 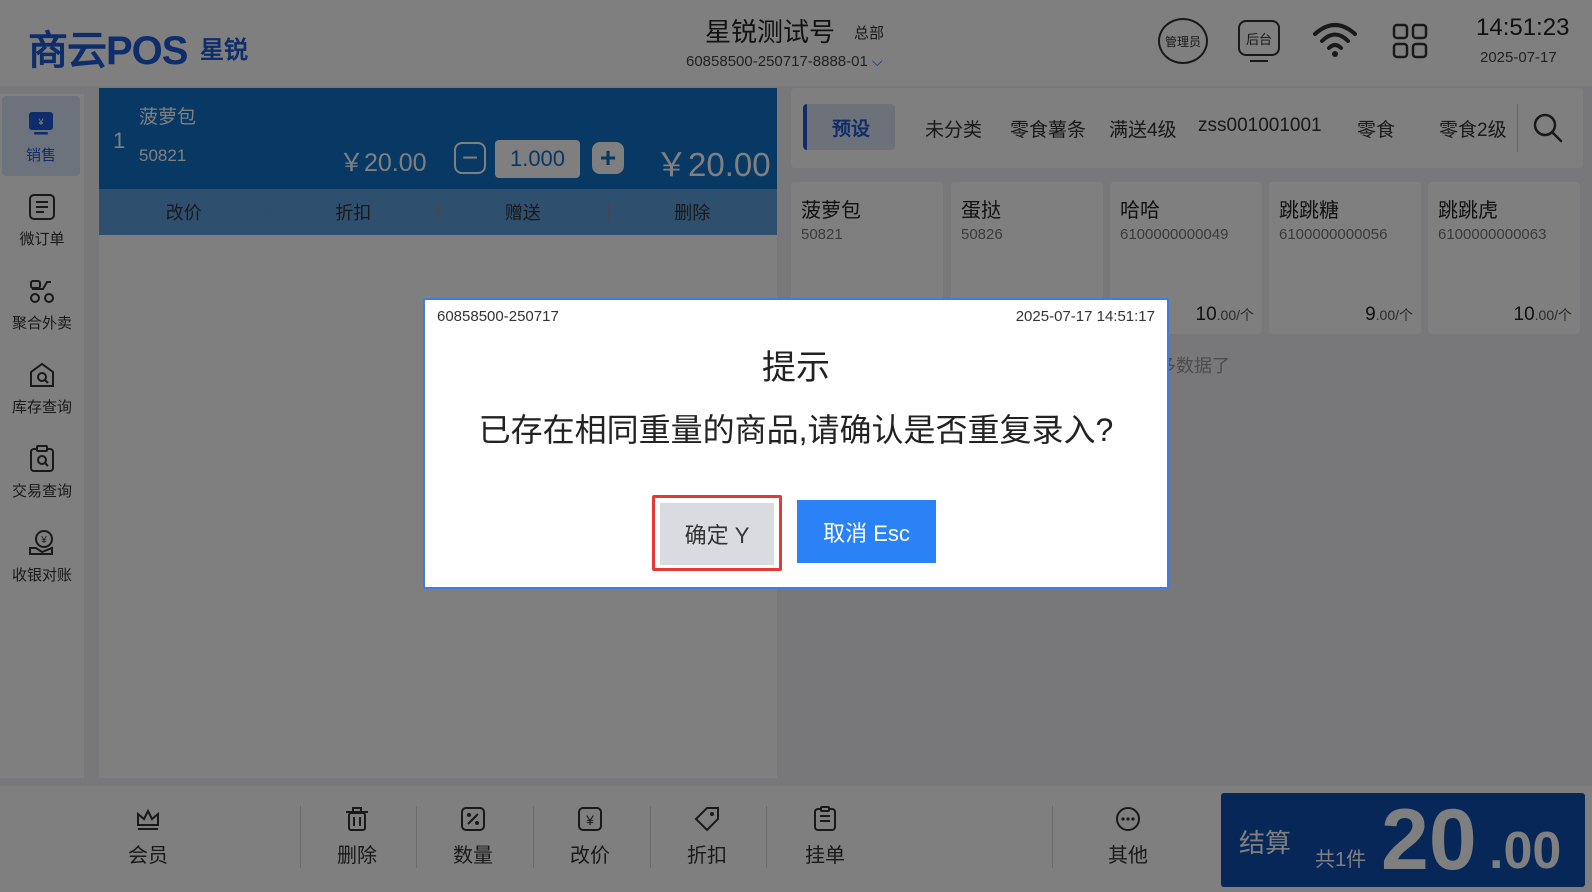 I want to click on confirm-button-highlight: 确定 Y, so click(x=717, y=533).